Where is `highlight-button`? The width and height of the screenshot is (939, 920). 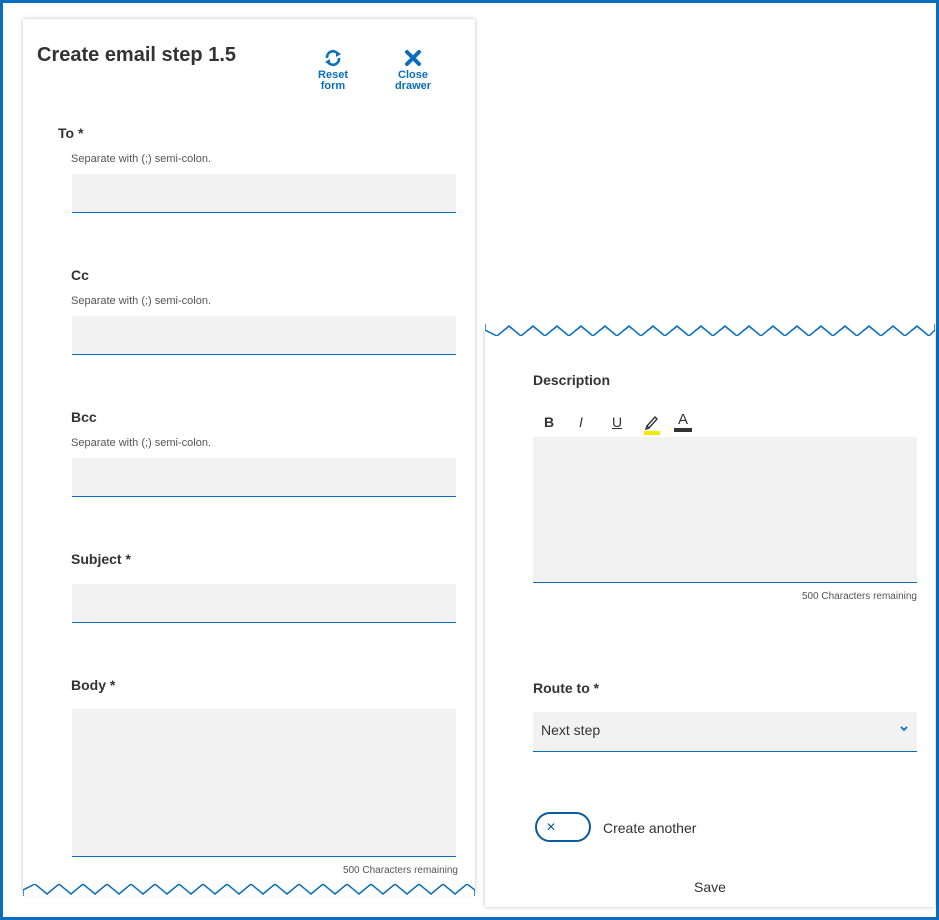 highlight-button is located at coordinates (652, 426).